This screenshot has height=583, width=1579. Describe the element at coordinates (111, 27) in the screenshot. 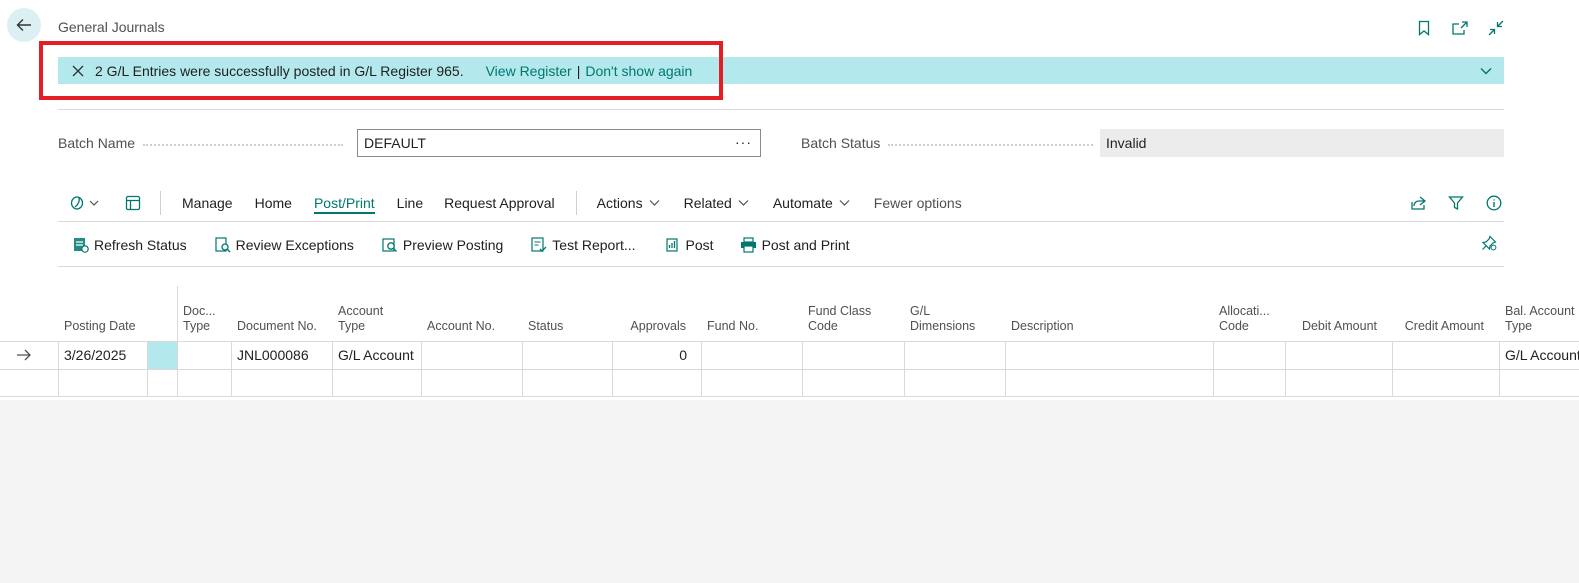

I see `page-title: General Journals` at that location.